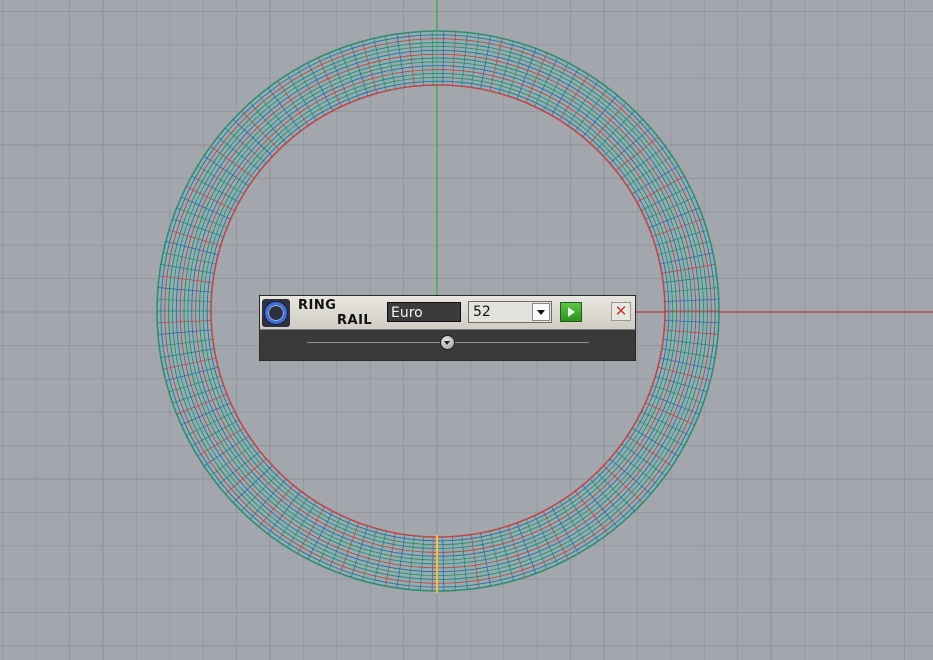 This screenshot has height=660, width=933. Describe the element at coordinates (317, 305) in the screenshot. I see `panel-title-line1: RING` at that location.